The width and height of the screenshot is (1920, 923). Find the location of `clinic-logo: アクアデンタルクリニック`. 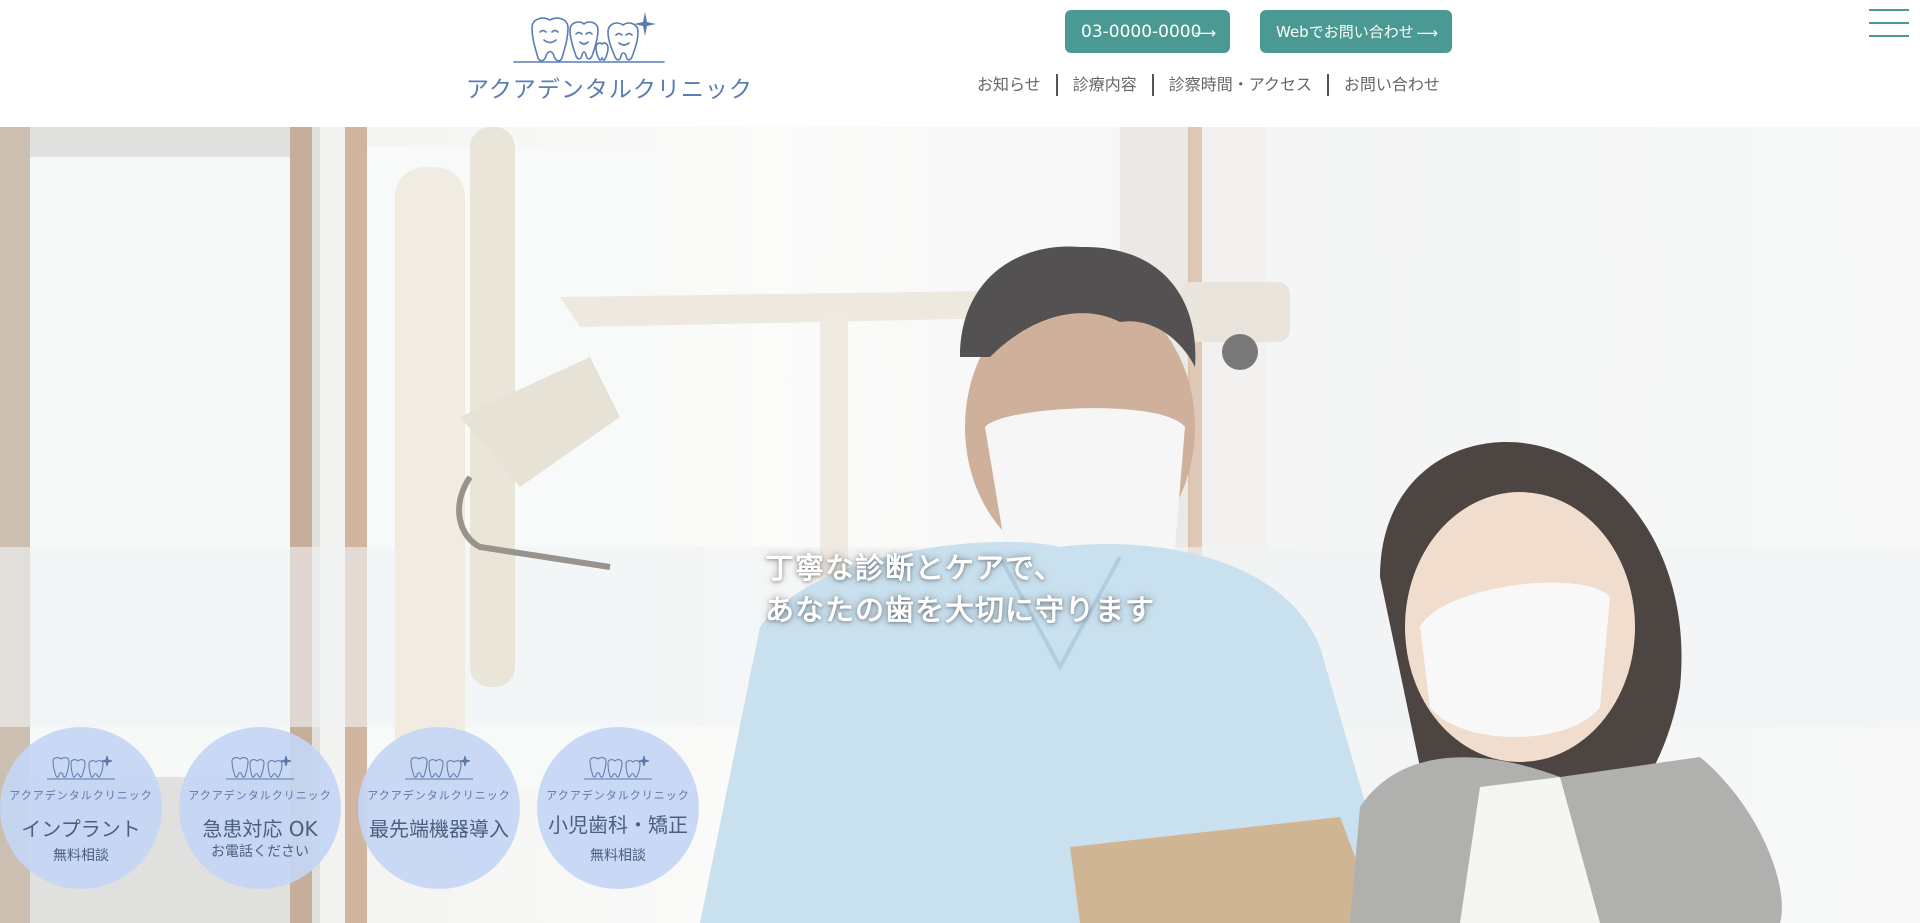

clinic-logo: アクアデンタルクリニック is located at coordinates (609, 56).